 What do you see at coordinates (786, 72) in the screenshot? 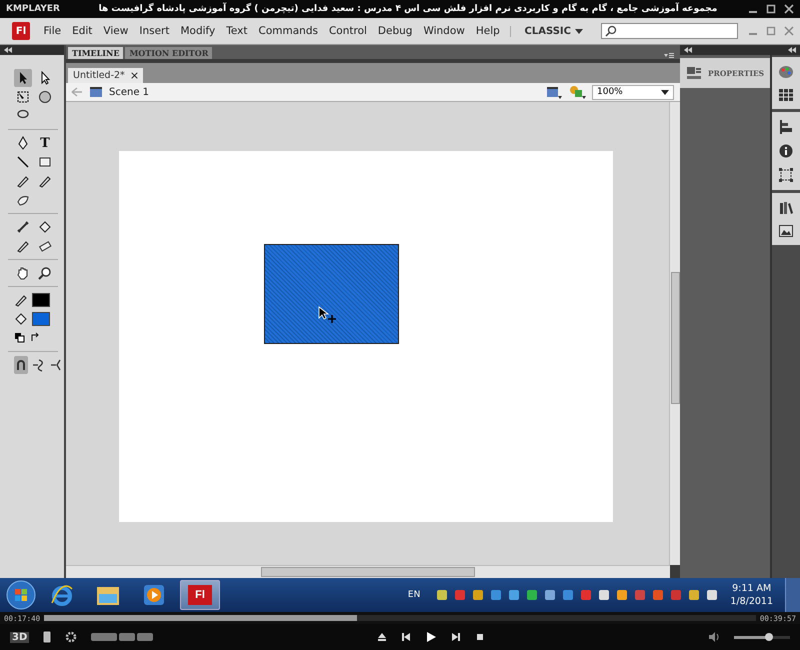
I see `palette-icon` at bounding box center [786, 72].